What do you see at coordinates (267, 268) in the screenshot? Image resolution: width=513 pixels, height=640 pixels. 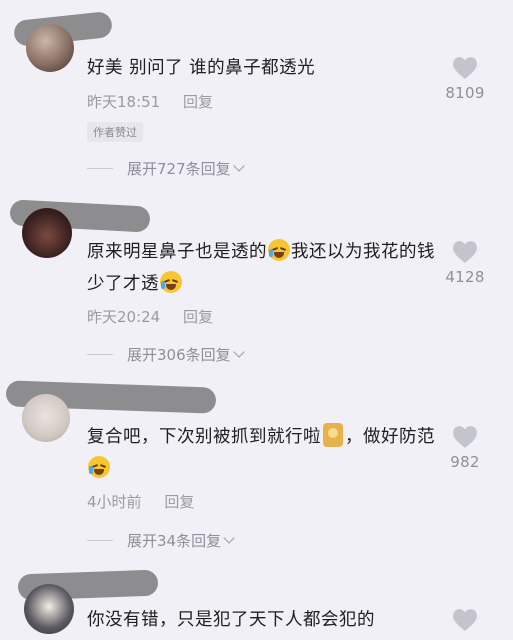 I see `comment-text: 原来明星鼻子也是透的 我还以为我花的钱少了才透` at bounding box center [267, 268].